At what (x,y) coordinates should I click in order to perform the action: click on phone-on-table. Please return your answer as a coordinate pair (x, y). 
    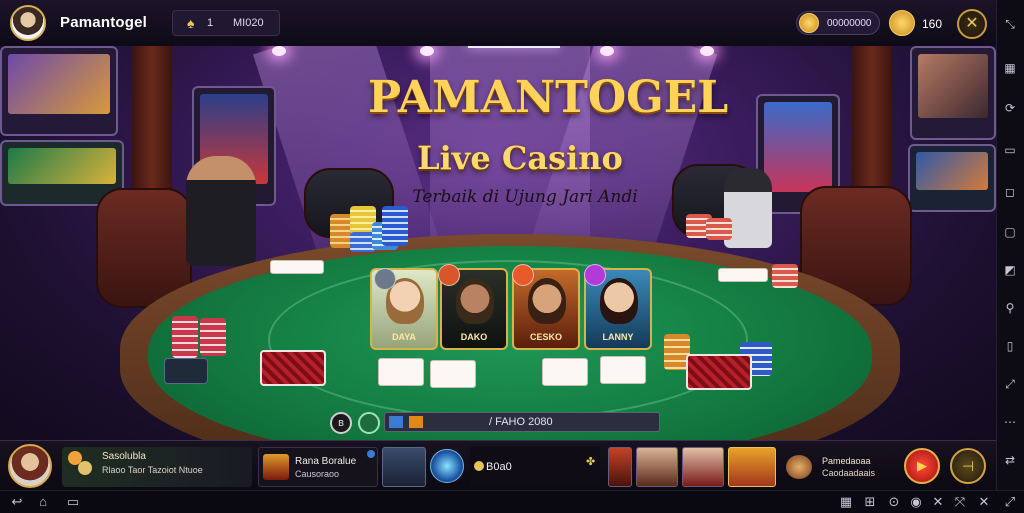
    Looking at the image, I should click on (186, 371).